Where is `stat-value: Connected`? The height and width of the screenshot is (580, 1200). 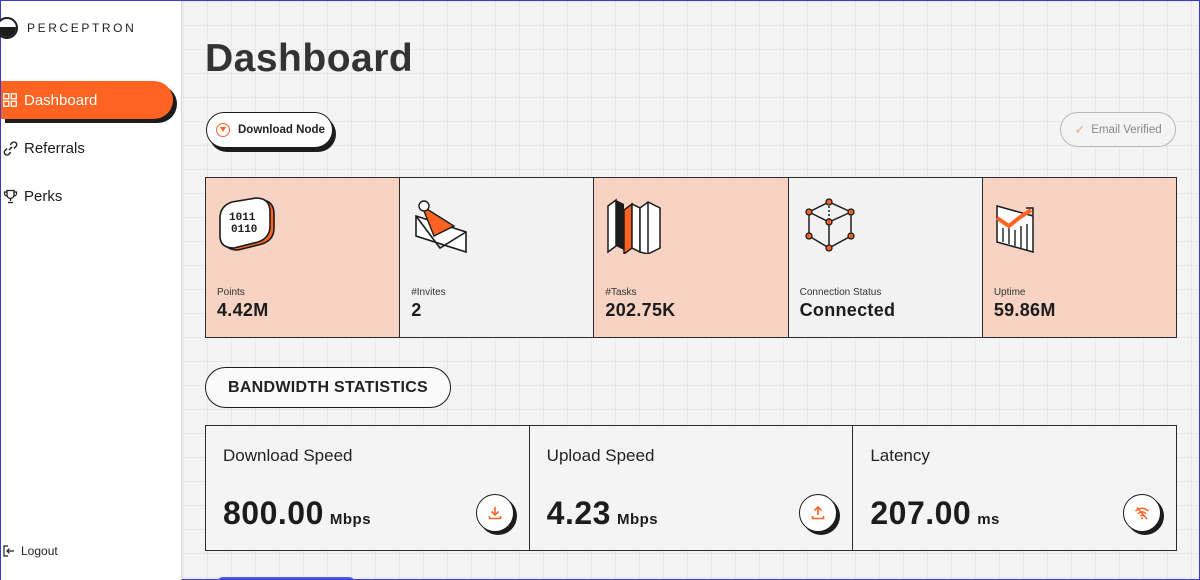 stat-value: Connected is located at coordinates (847, 310).